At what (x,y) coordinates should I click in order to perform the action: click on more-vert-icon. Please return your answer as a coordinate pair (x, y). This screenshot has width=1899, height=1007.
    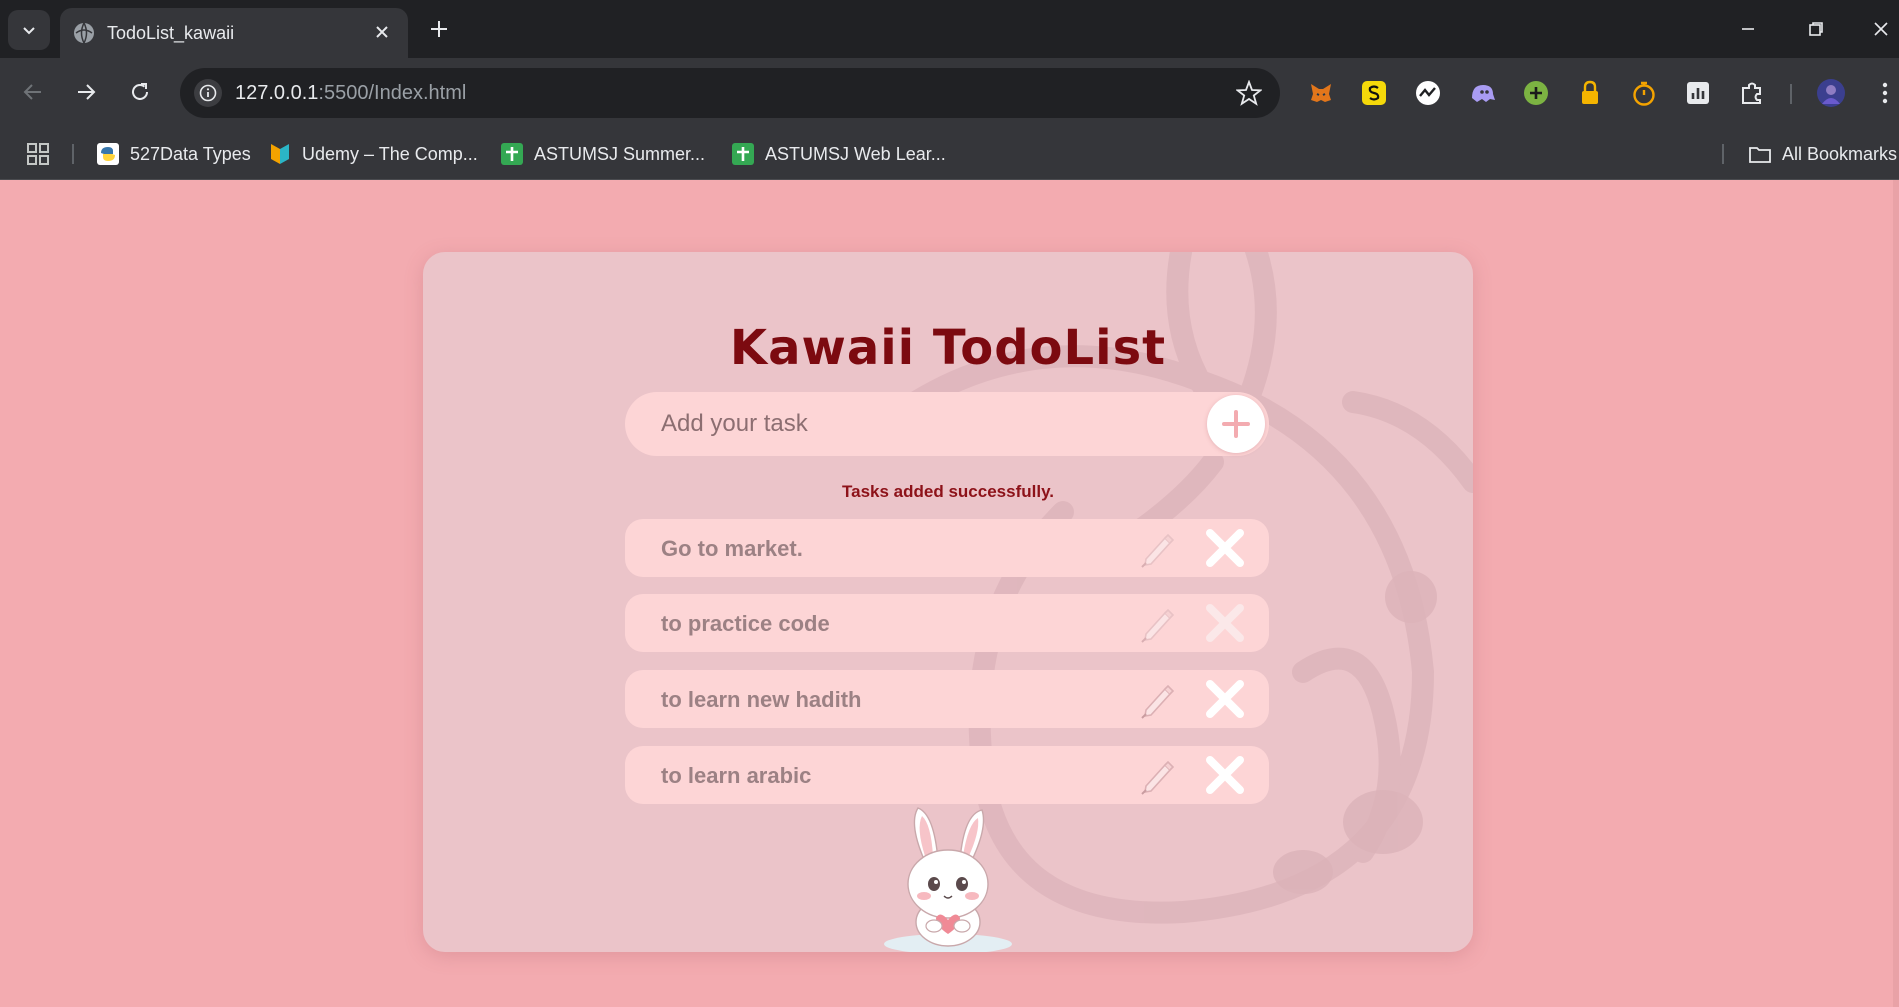
    Looking at the image, I should click on (1884, 93).